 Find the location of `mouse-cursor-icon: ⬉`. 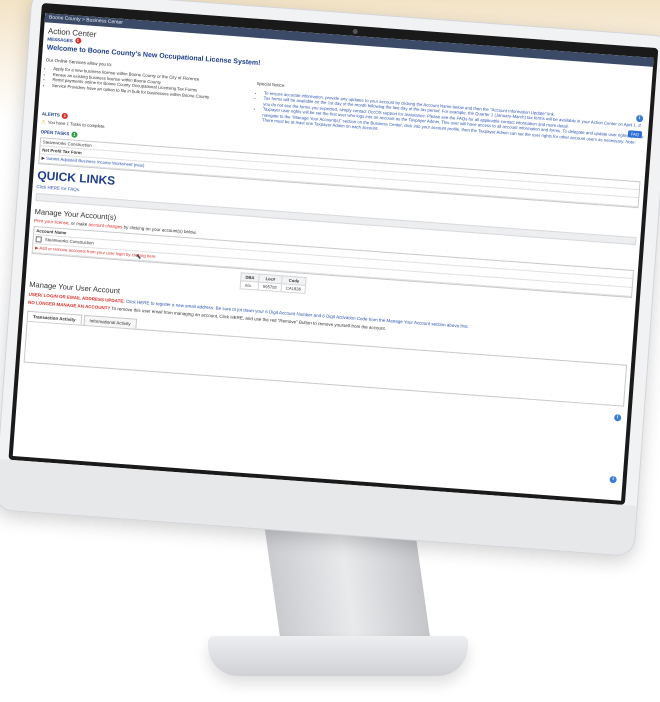

mouse-cursor-icon: ⬉ is located at coordinates (138, 257).